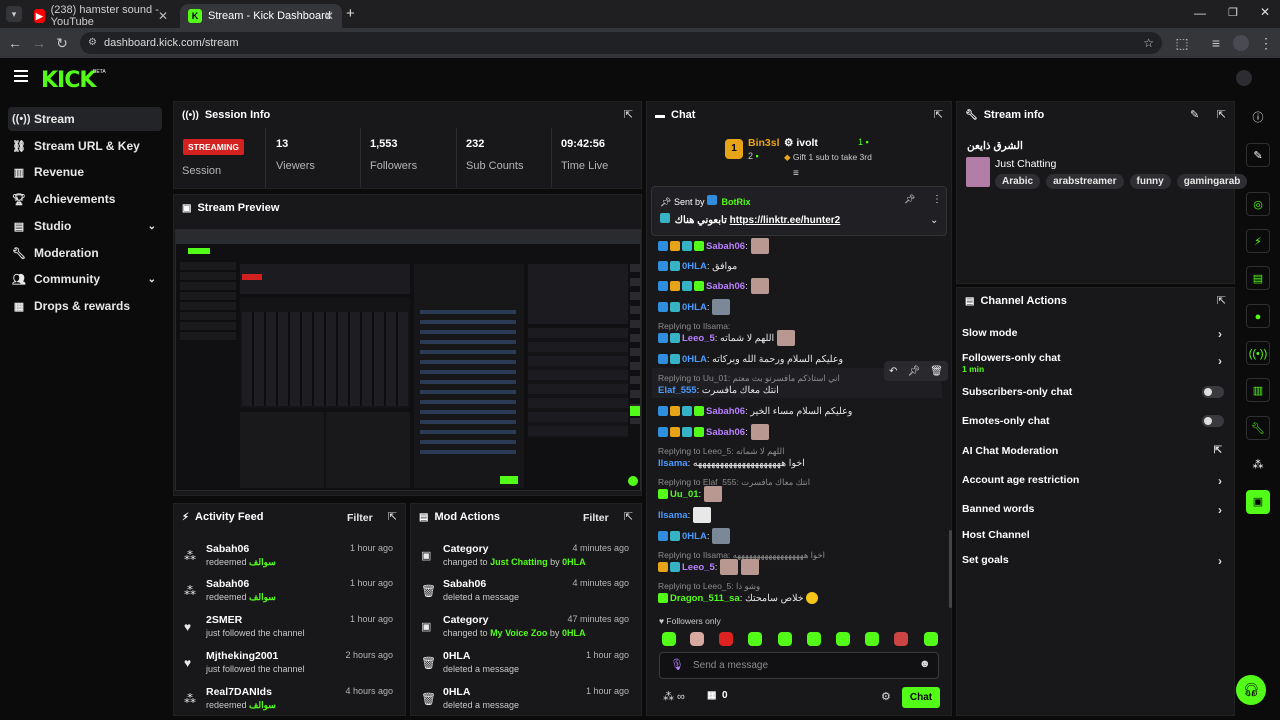 This screenshot has height=720, width=1280. Describe the element at coordinates (937, 199) in the screenshot. I see `more-options-icon: ⋮` at that location.